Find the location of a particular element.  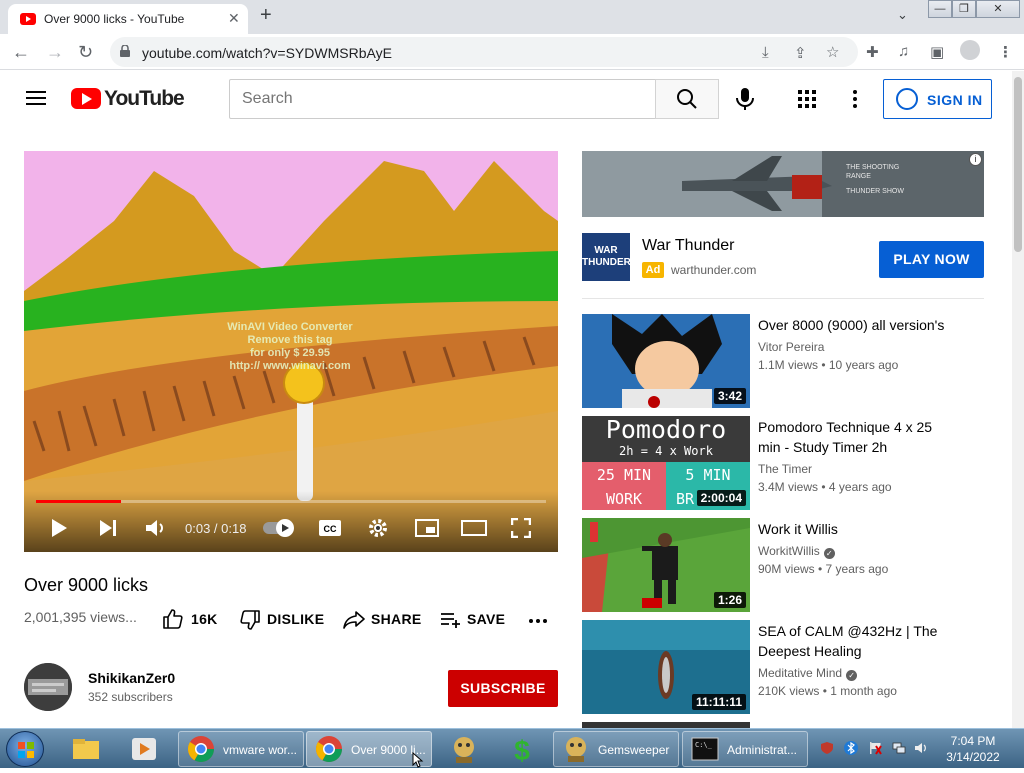

recommendation-title: Work it Willis is located at coordinates (858, 529).